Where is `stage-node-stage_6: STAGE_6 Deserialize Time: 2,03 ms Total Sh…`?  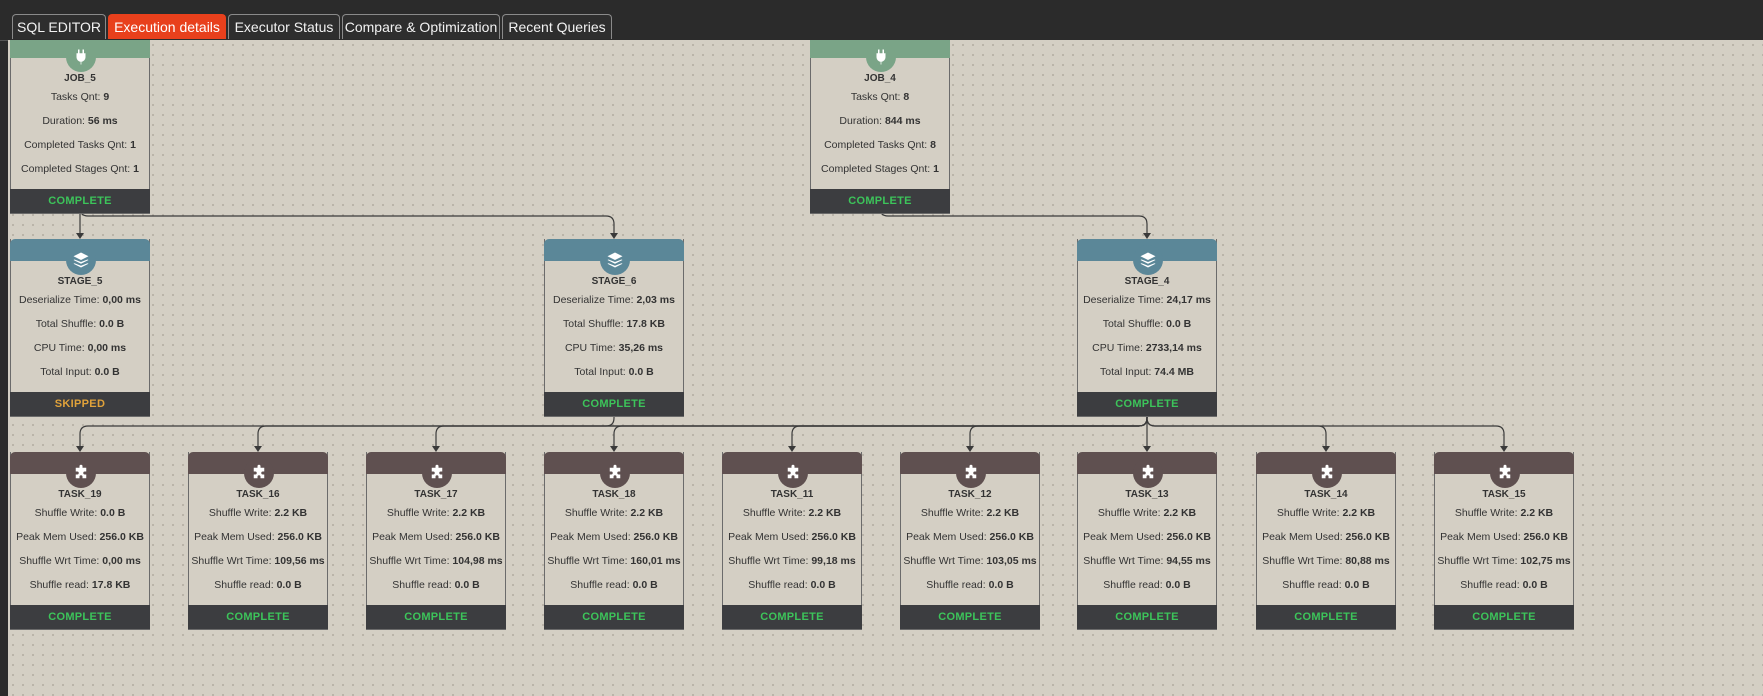 stage-node-stage_6: STAGE_6 Deserialize Time: 2,03 ms Total Sh… is located at coordinates (614, 328).